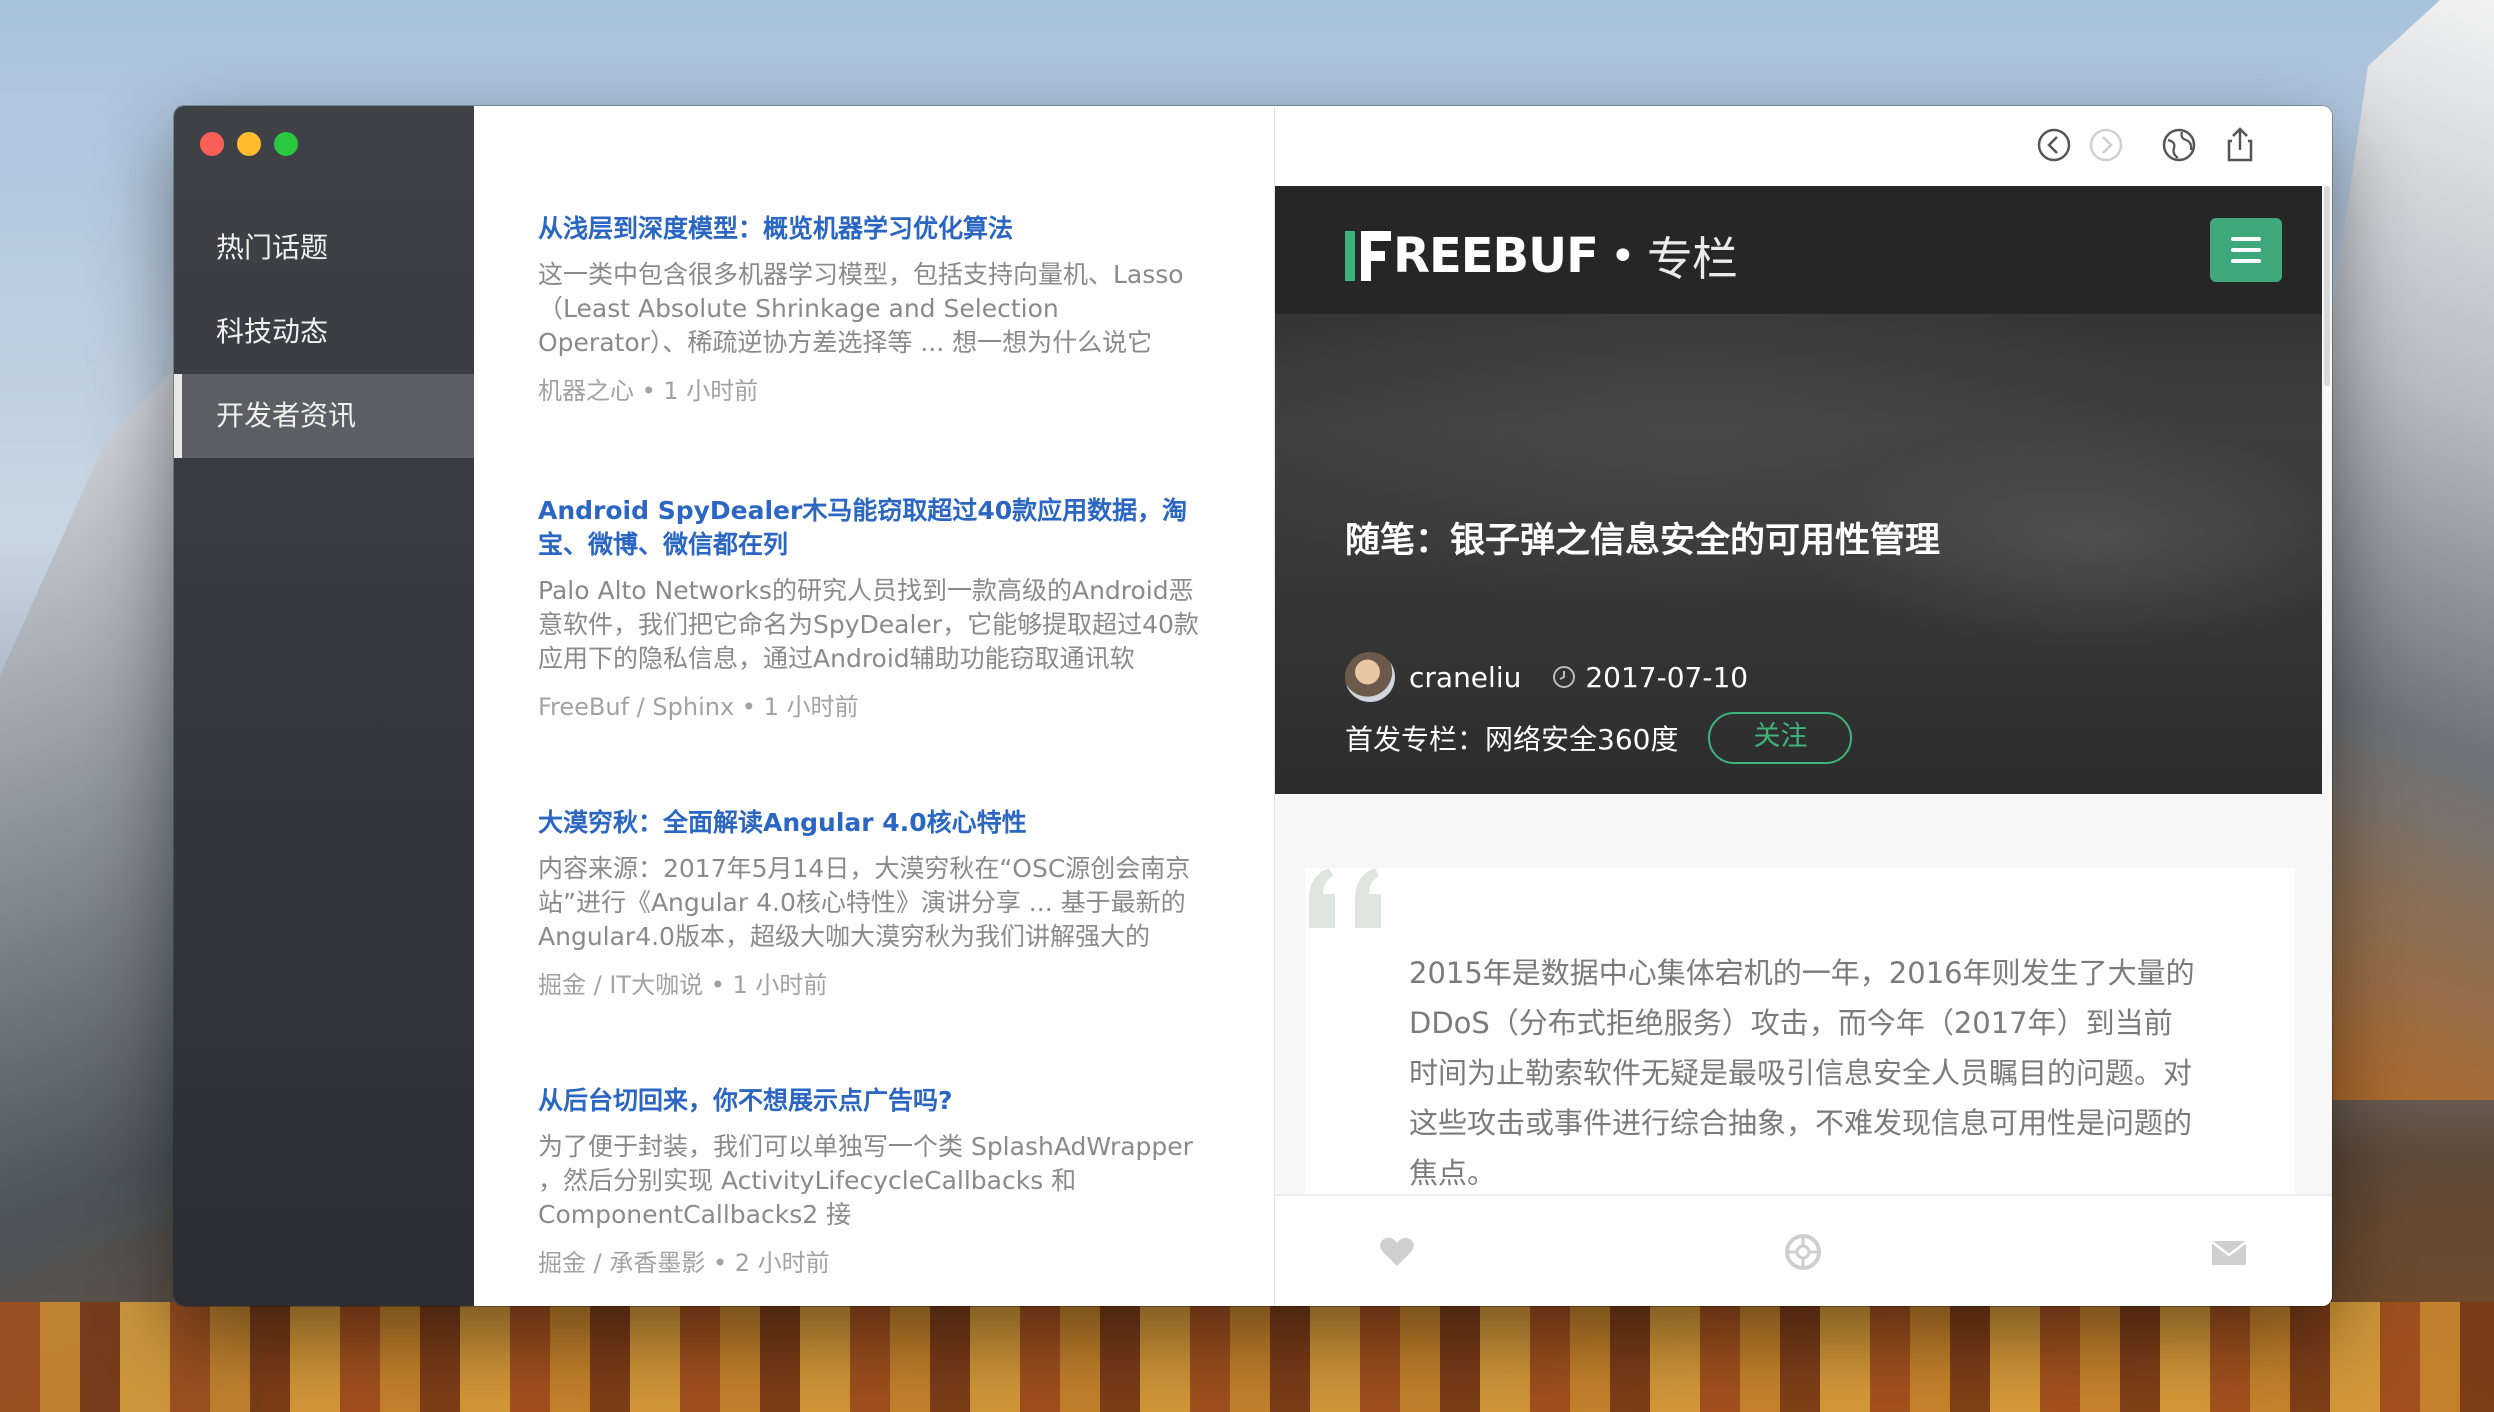 This screenshot has width=2494, height=1412. Describe the element at coordinates (1397, 1252) in the screenshot. I see `heart-icon` at that location.